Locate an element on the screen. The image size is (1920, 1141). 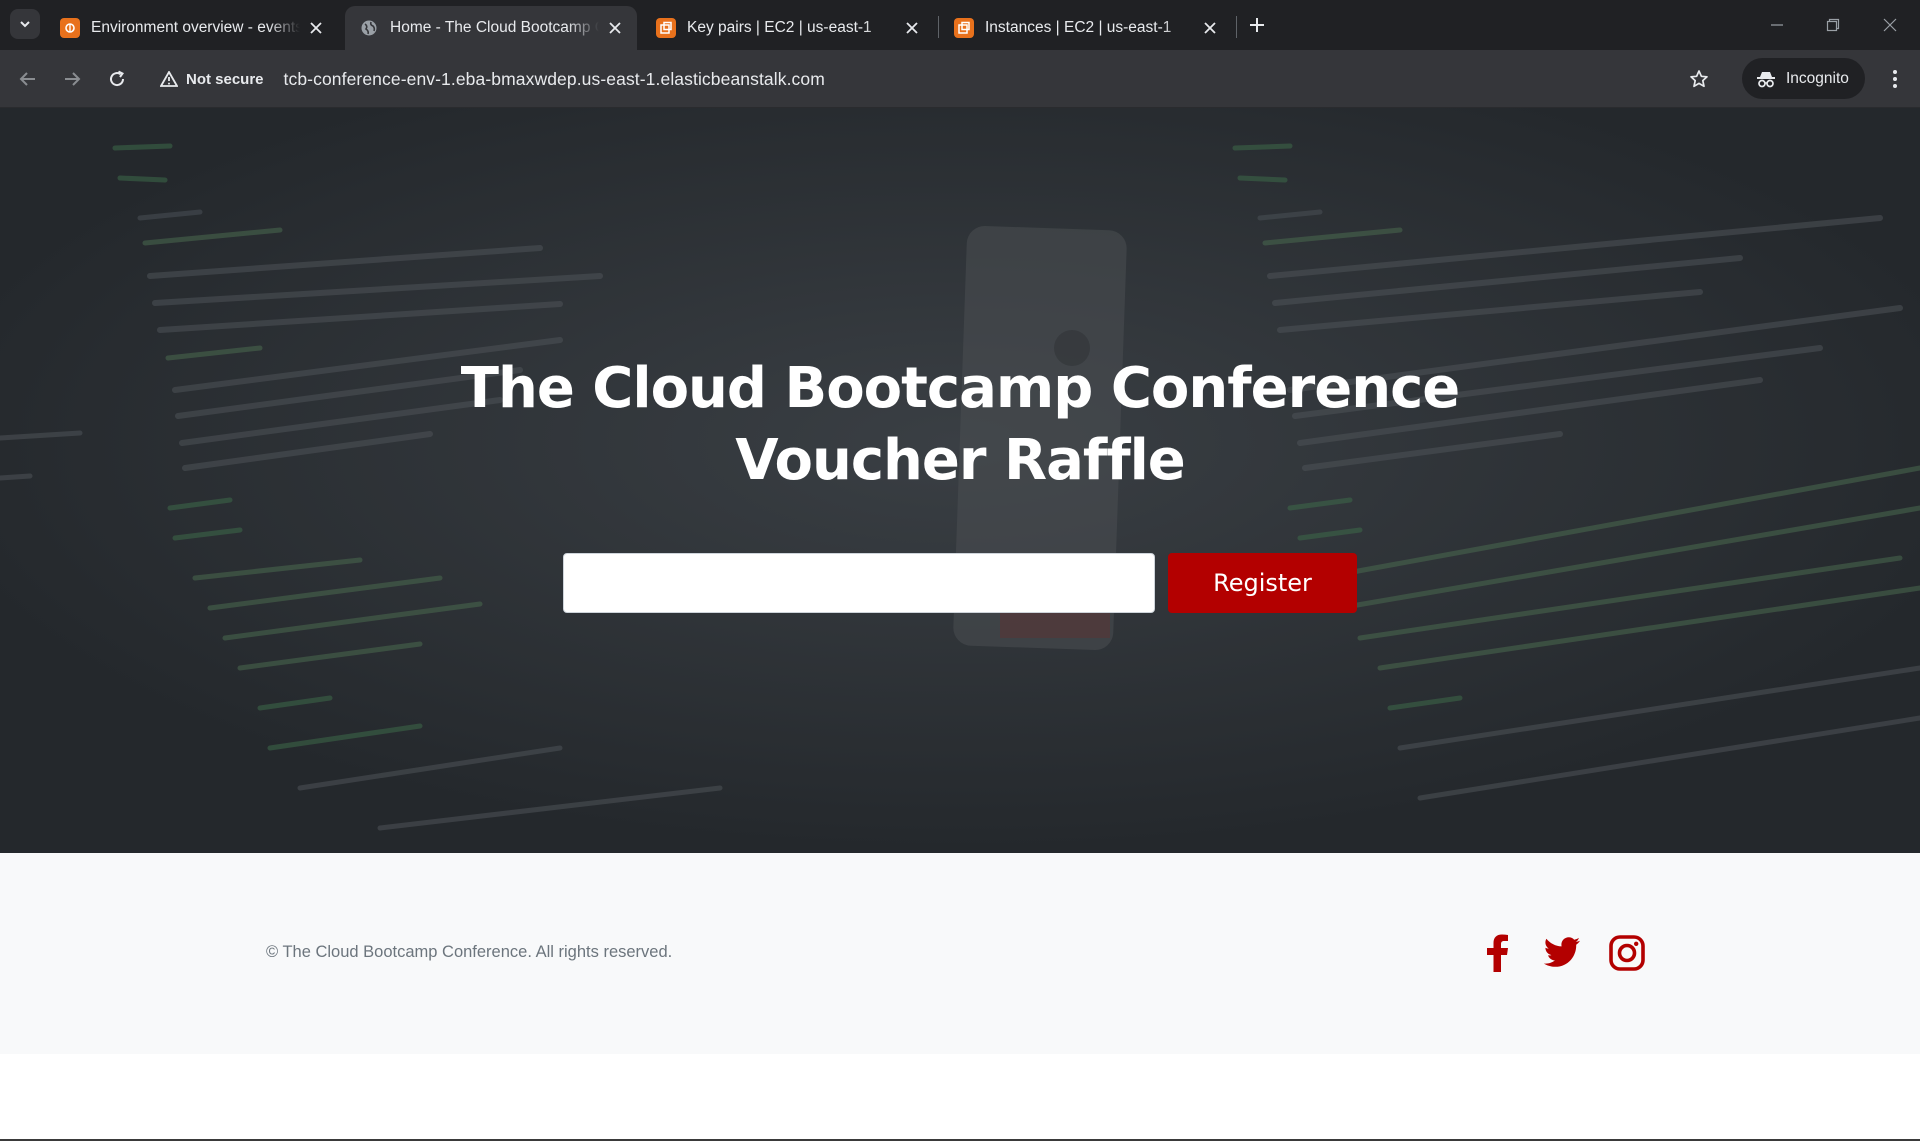
warning-triangle-icon is located at coordinates (169, 79).